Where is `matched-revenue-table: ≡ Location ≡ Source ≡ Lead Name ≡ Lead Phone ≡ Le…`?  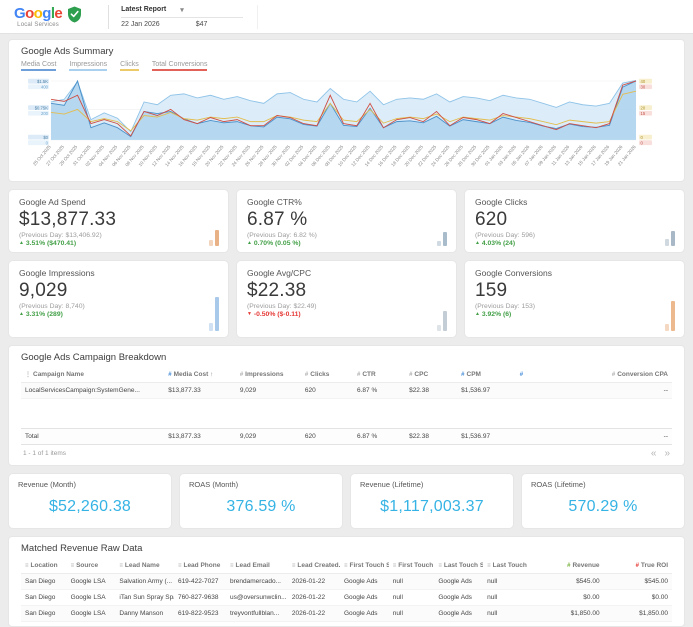 matched-revenue-table: ≡ Location ≡ Source ≡ Lead Name ≡ Lead Phone ≡ Le… is located at coordinates (346, 589).